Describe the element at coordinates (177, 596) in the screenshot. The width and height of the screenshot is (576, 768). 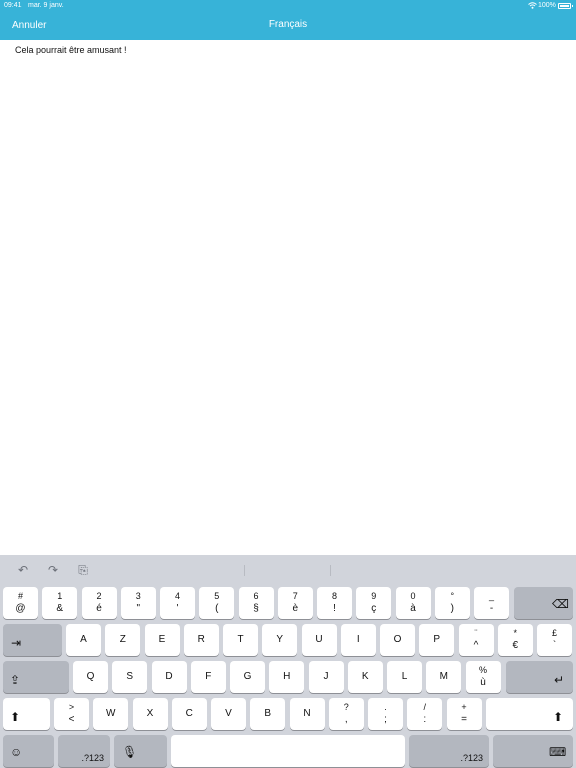
I see `key-top-label: 4` at that location.